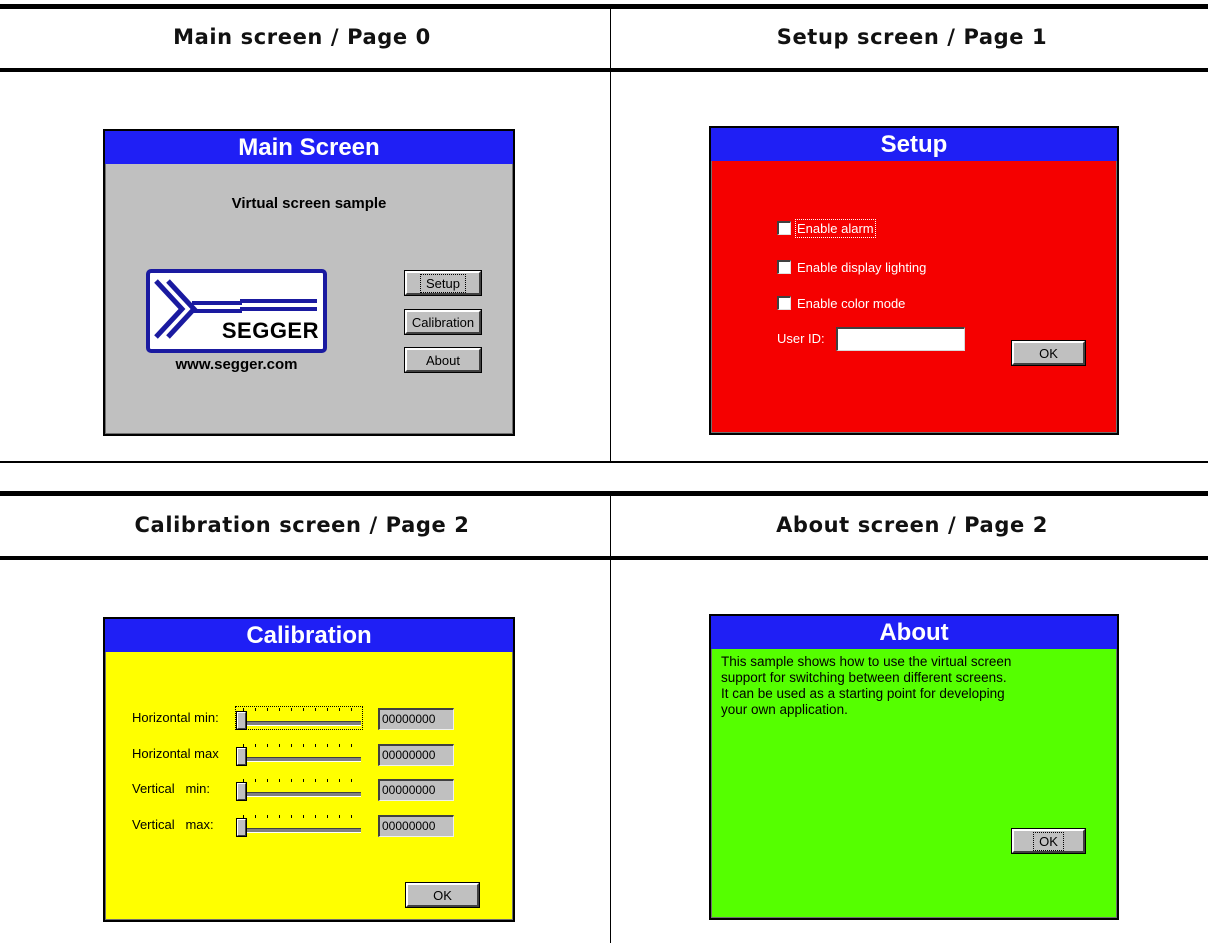  What do you see at coordinates (416, 826) in the screenshot?
I see `vertical-max-value: 00000000` at bounding box center [416, 826].